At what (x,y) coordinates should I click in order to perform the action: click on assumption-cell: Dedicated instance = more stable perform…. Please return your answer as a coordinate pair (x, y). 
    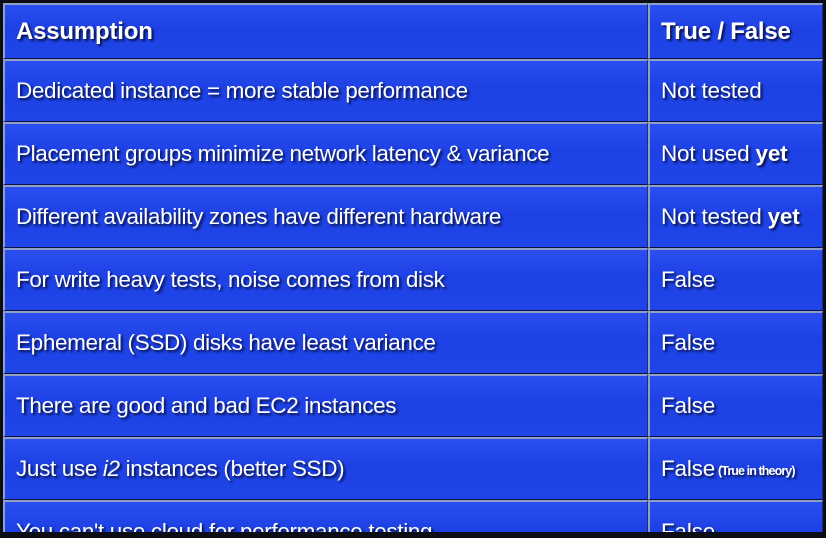
    Looking at the image, I should click on (325, 90).